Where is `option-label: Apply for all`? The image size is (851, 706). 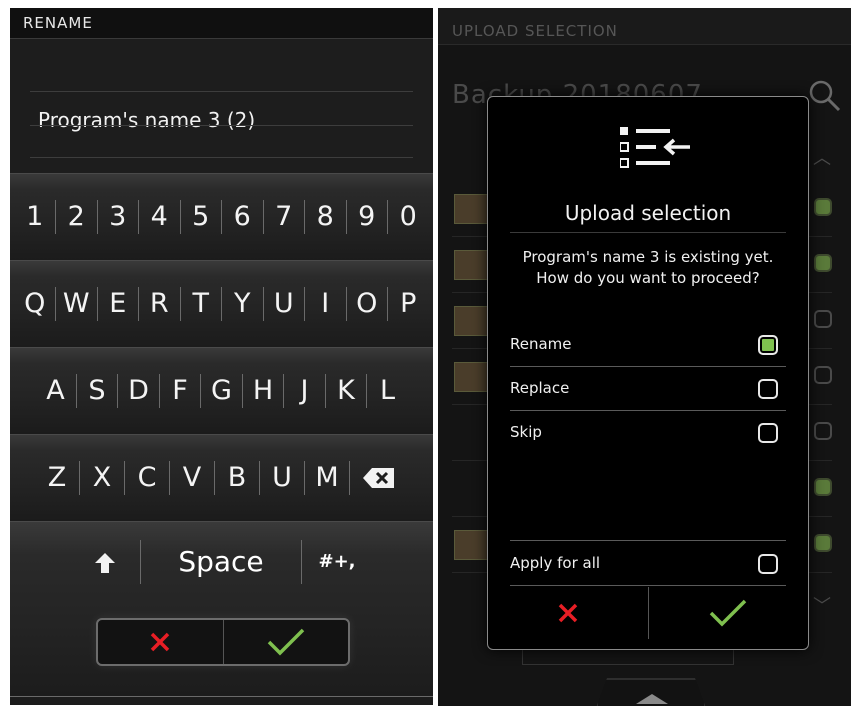
option-label: Apply for all is located at coordinates (555, 563).